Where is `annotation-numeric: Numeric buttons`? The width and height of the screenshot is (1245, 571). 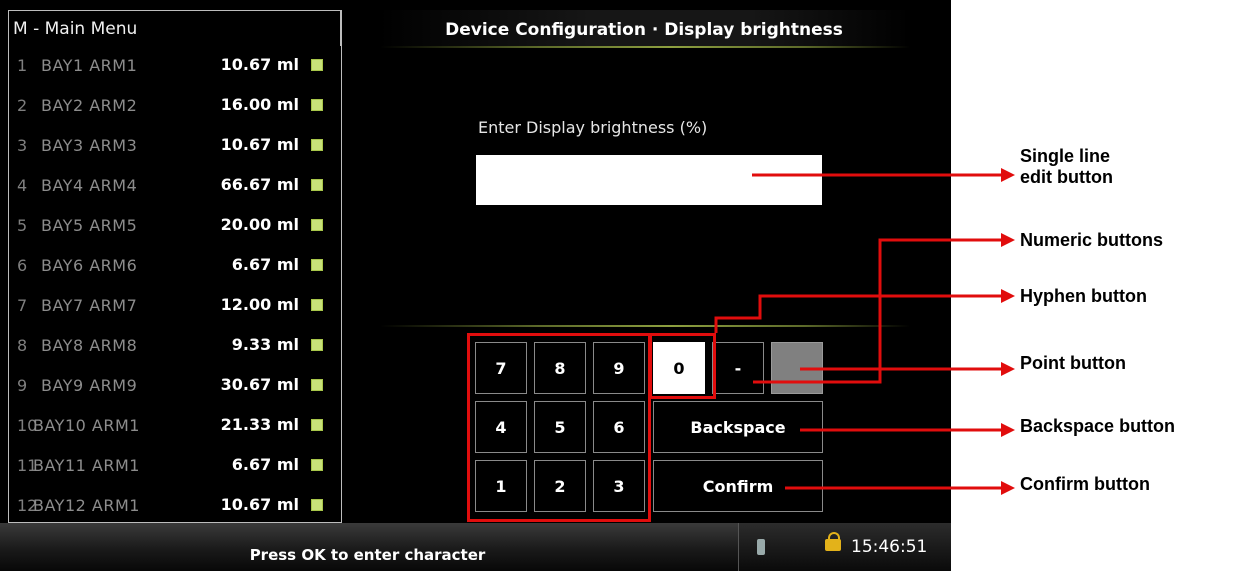
annotation-numeric: Numeric buttons is located at coordinates (1092, 240).